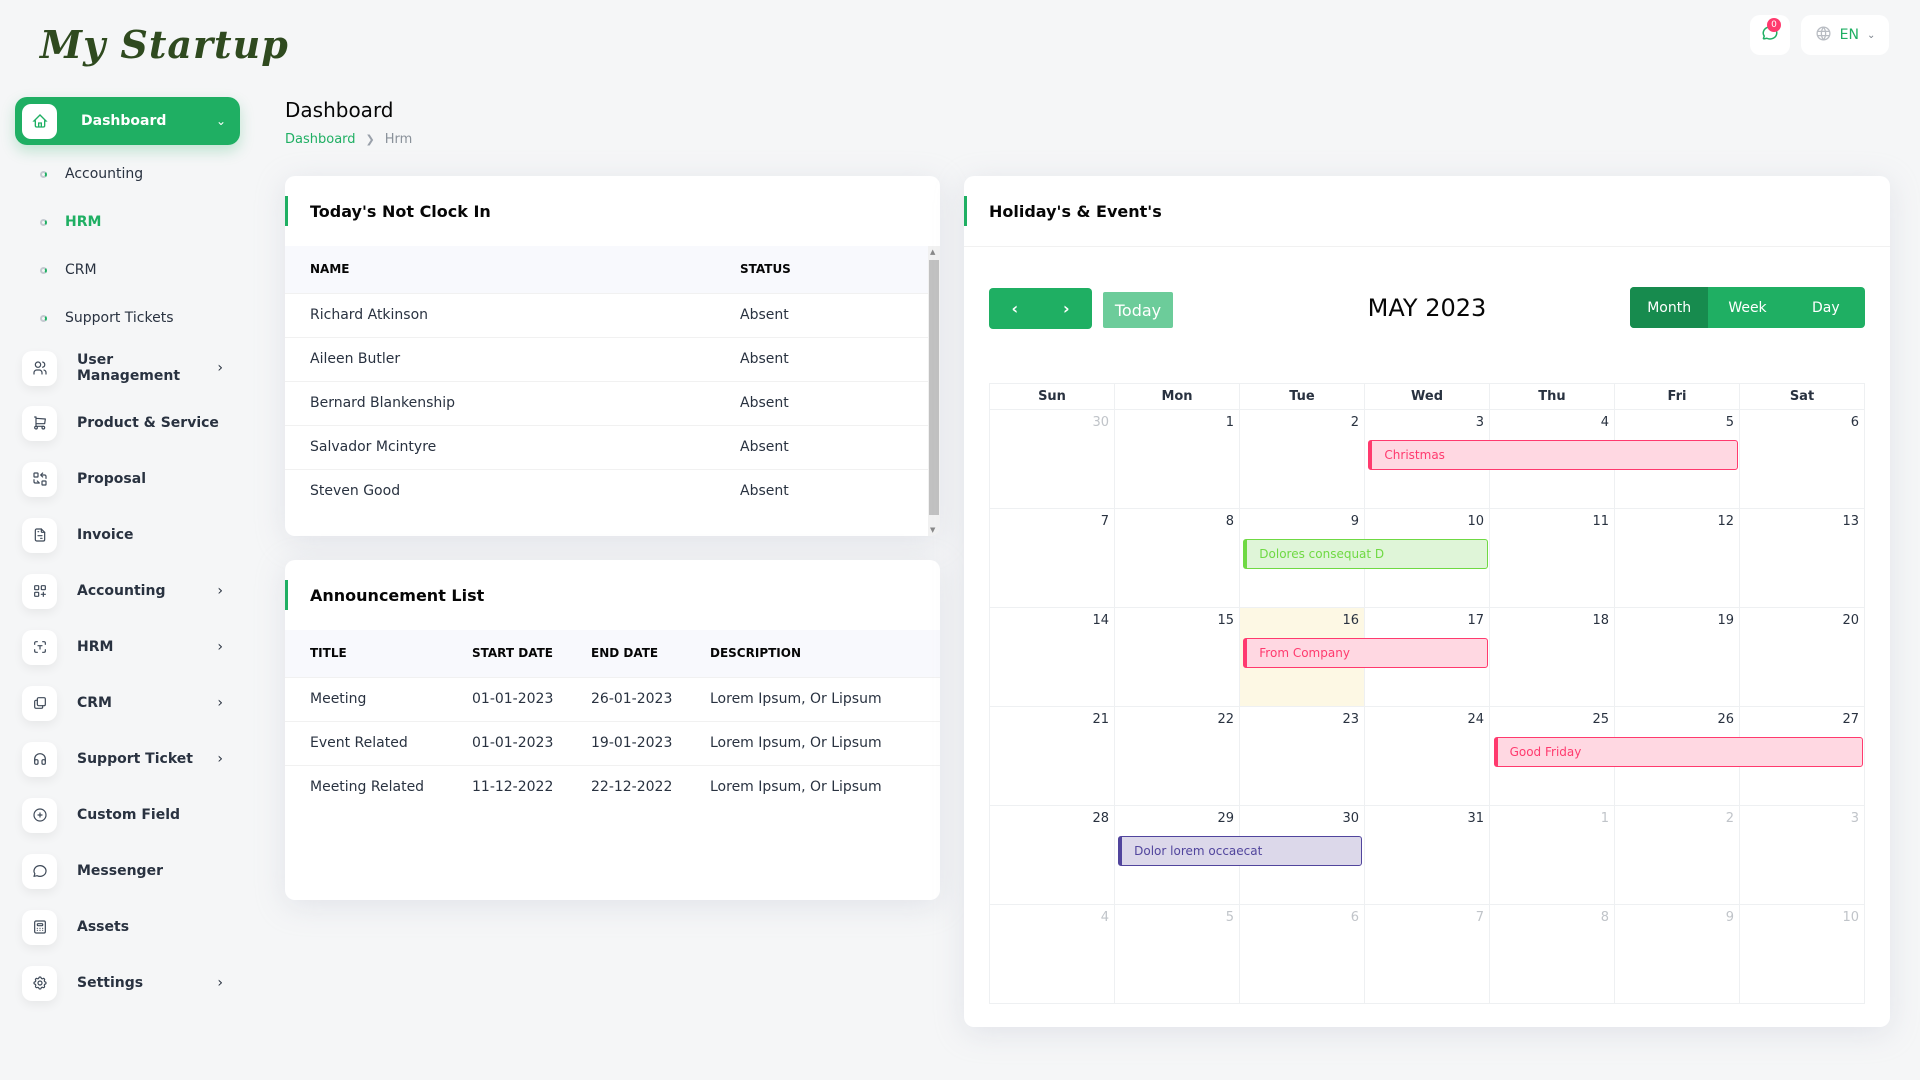  Describe the element at coordinates (1676, 558) in the screenshot. I see `calendar-day: 12` at that location.